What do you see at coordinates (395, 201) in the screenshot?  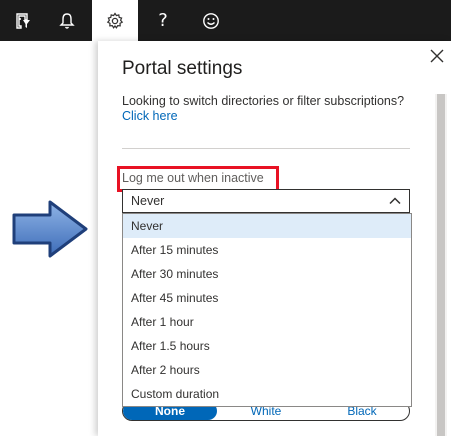 I see `chevron-up-icon` at bounding box center [395, 201].